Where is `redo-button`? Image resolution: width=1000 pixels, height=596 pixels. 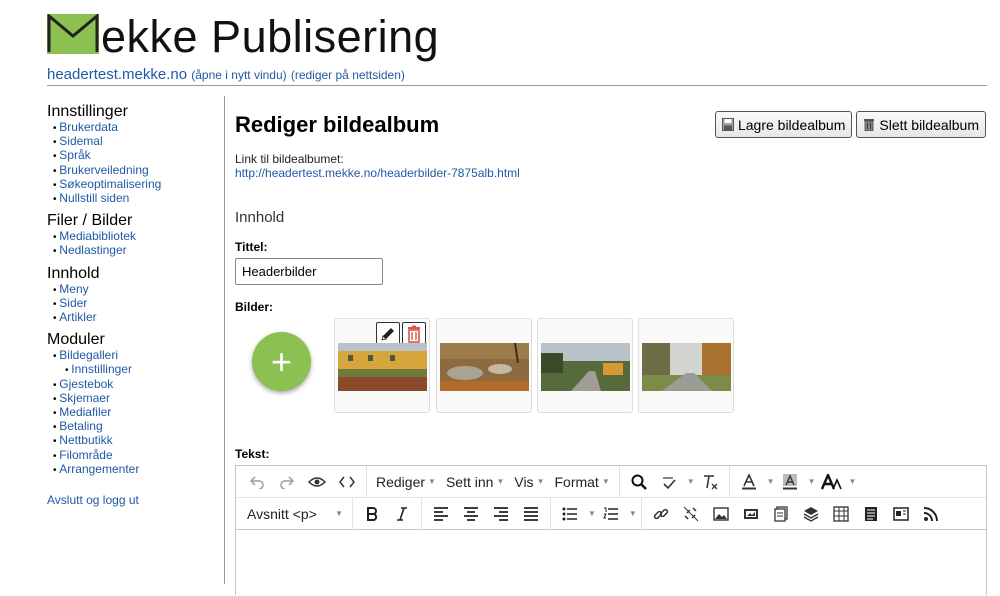
redo-button is located at coordinates (287, 482).